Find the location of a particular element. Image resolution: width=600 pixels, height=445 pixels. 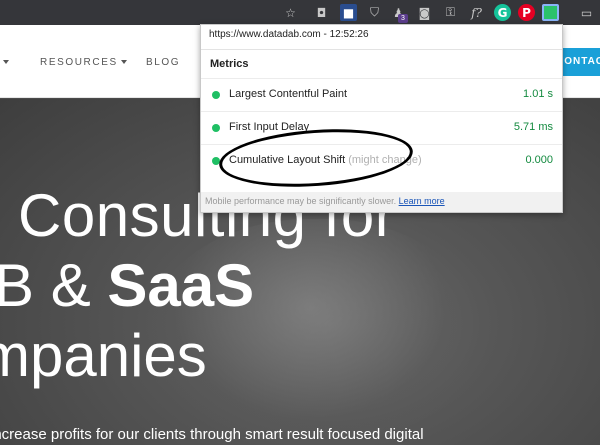

shield-icon: ⛉ is located at coordinates (374, 12).